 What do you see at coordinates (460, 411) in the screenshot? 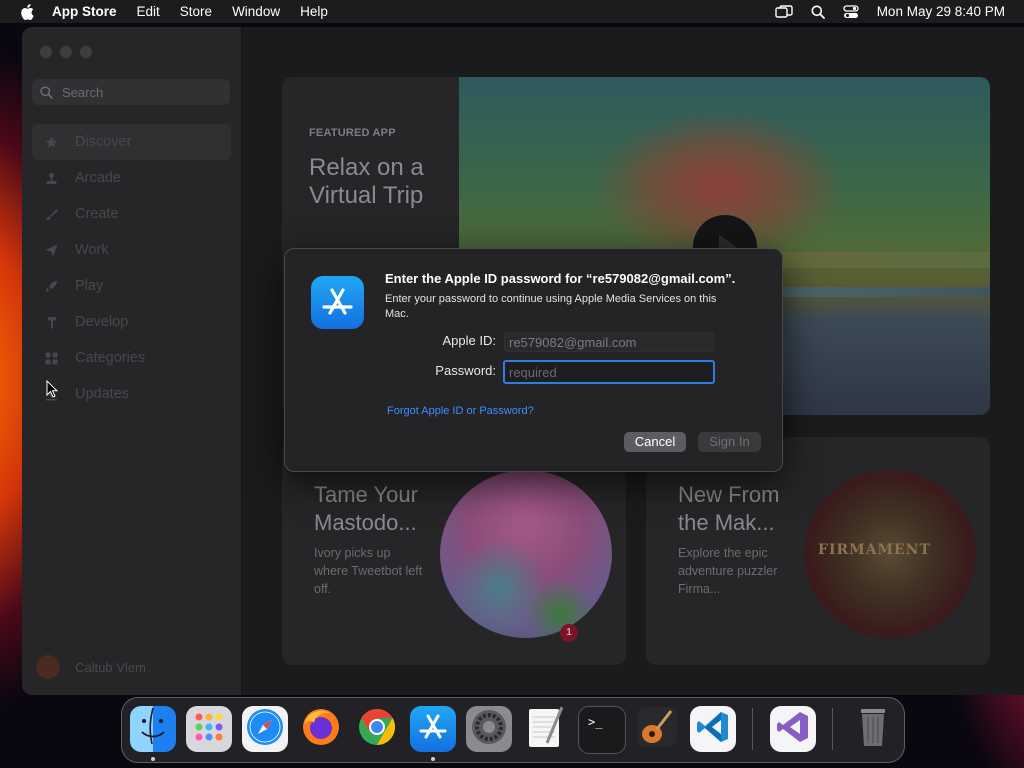
I see `forgot-password-link: Forgot Apple ID or Password?` at bounding box center [460, 411].